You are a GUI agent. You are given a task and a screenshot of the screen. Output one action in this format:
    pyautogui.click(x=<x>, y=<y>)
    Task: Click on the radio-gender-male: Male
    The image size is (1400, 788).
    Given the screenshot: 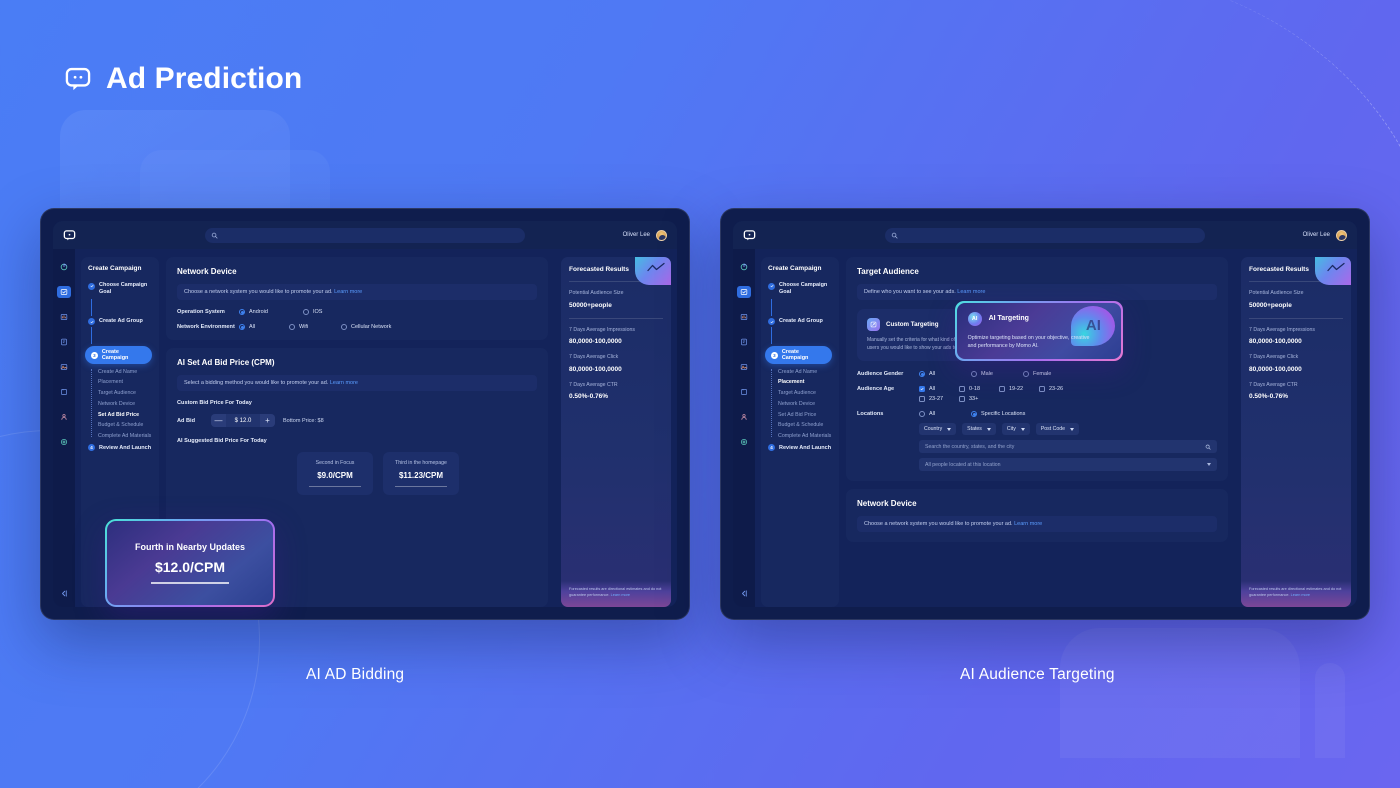 What is the action you would take?
    pyautogui.click(x=997, y=374)
    